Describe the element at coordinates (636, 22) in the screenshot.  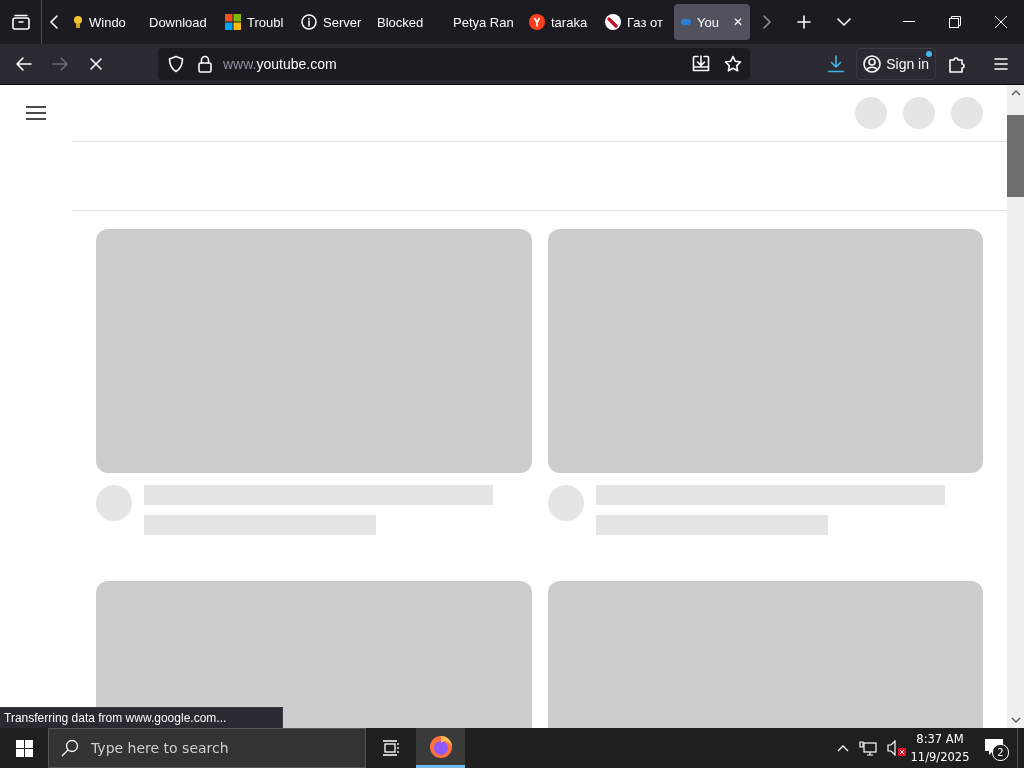
I see `browser-tab: Газ от` at that location.